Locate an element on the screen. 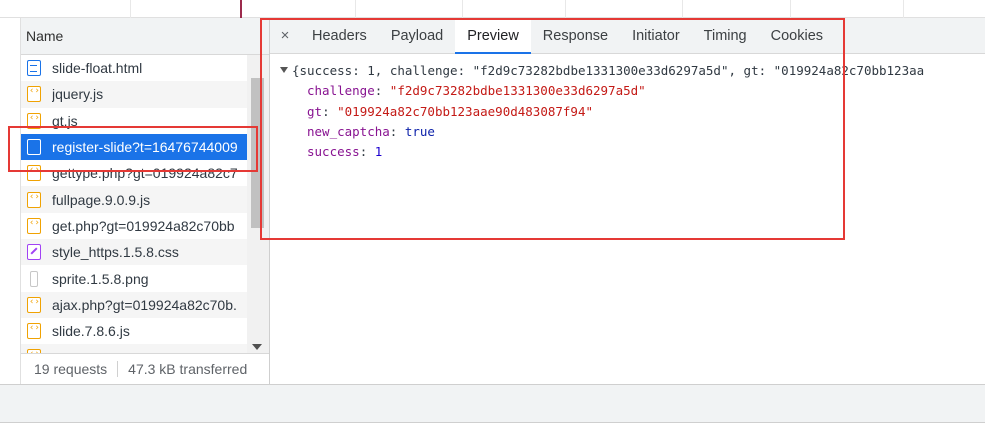 The width and height of the screenshot is (985, 441). request-row: fullpage.9.0.9.js is located at coordinates (134, 199).